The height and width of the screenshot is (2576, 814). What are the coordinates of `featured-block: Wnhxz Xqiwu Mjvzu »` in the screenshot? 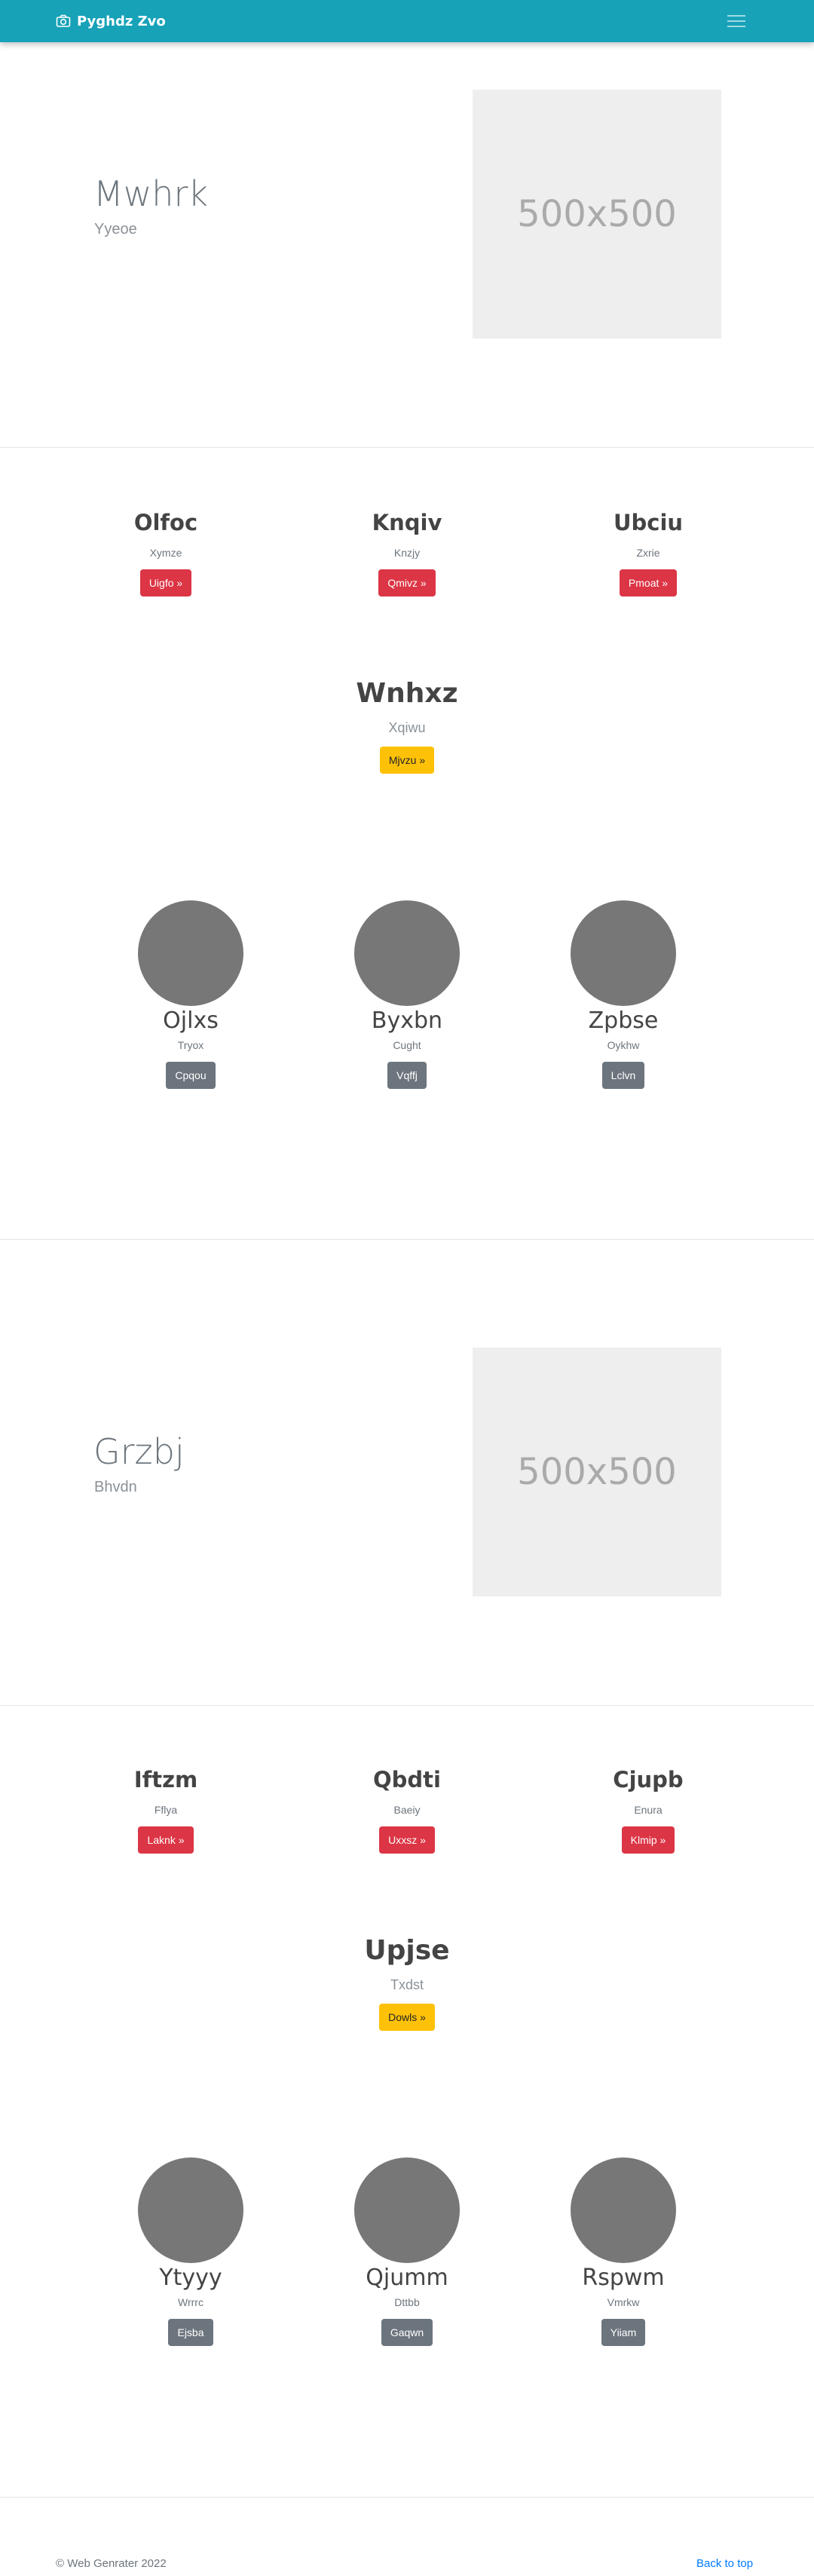 It's located at (407, 725).